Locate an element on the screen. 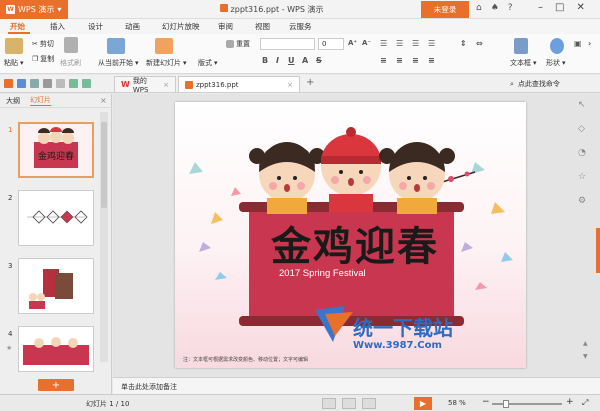  login-button: 未登录 is located at coordinates (445, 9).